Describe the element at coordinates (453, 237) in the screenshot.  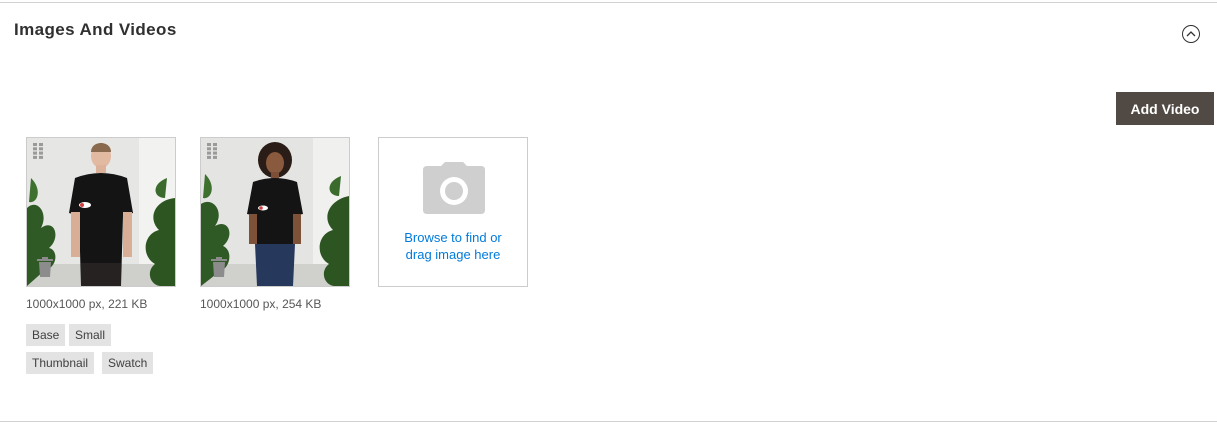
I see `browse-line-1: Browse to find or` at that location.